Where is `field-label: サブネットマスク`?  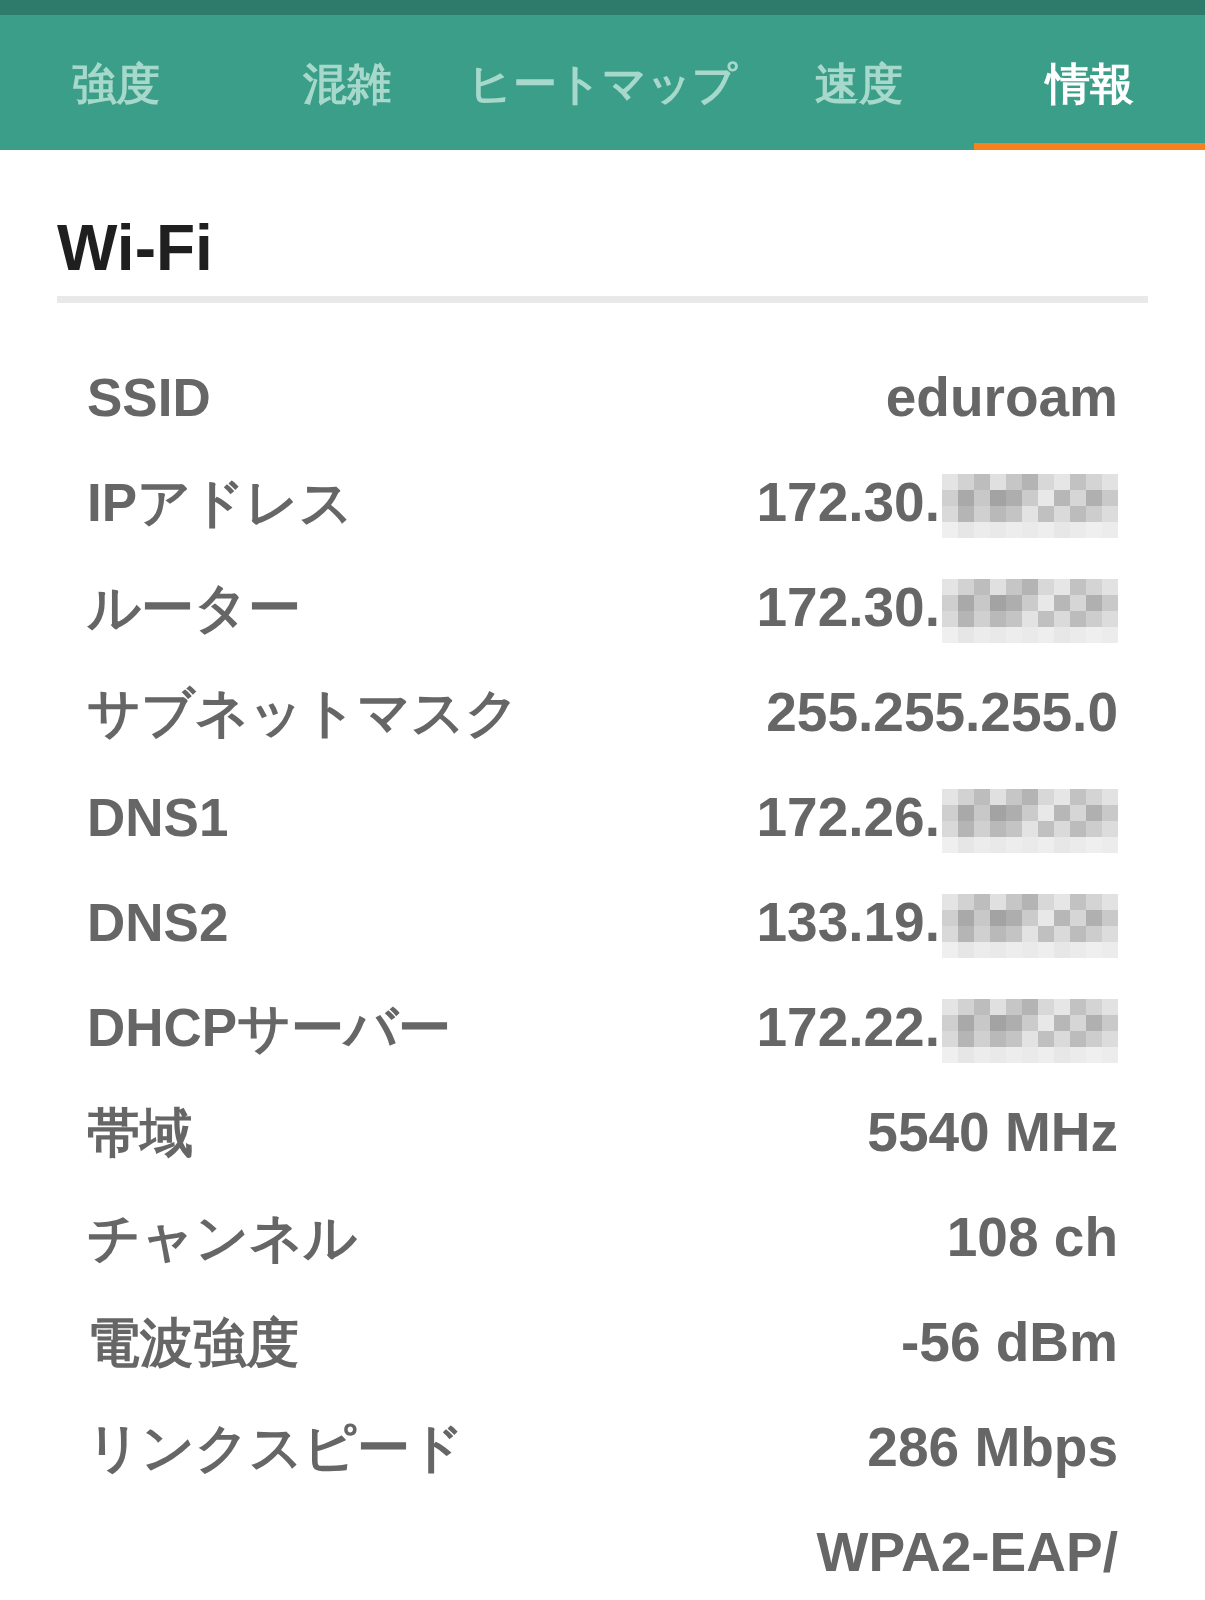 field-label: サブネットマスク is located at coordinates (303, 712).